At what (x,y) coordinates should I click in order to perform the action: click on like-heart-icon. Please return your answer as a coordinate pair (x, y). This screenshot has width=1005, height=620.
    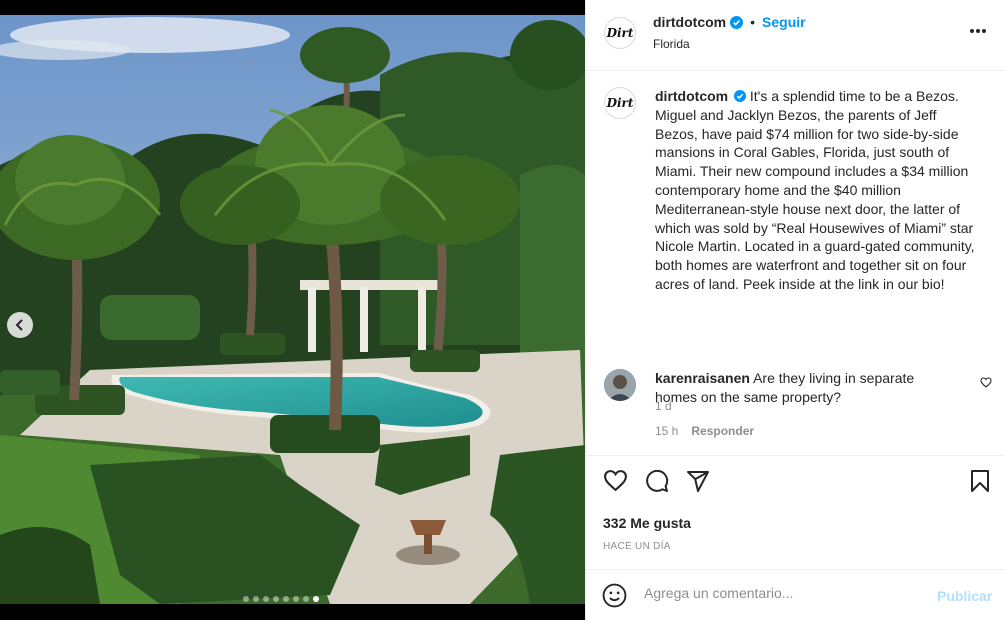
    Looking at the image, I should click on (615, 480).